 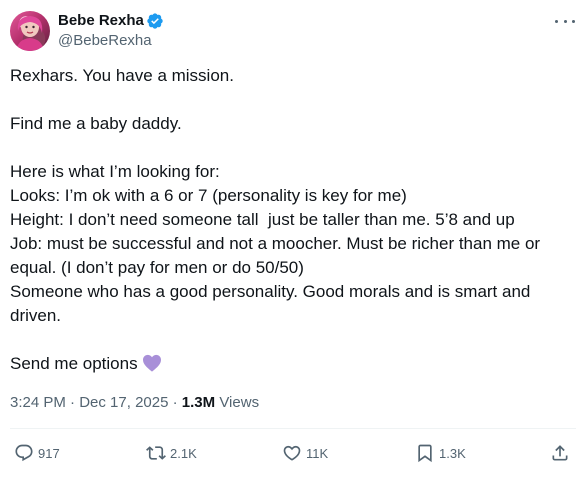 What do you see at coordinates (36, 315) in the screenshot?
I see `tweet-line: driven.` at bounding box center [36, 315].